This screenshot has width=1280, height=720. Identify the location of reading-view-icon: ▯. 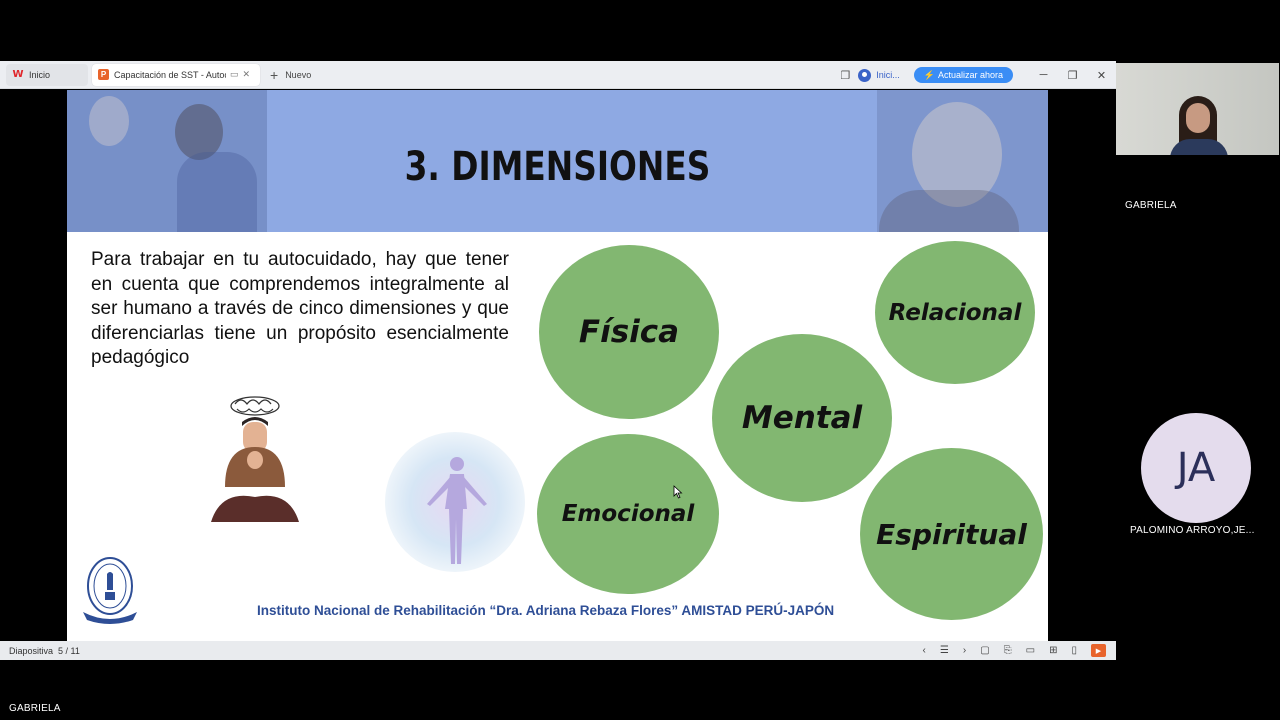
(1074, 650).